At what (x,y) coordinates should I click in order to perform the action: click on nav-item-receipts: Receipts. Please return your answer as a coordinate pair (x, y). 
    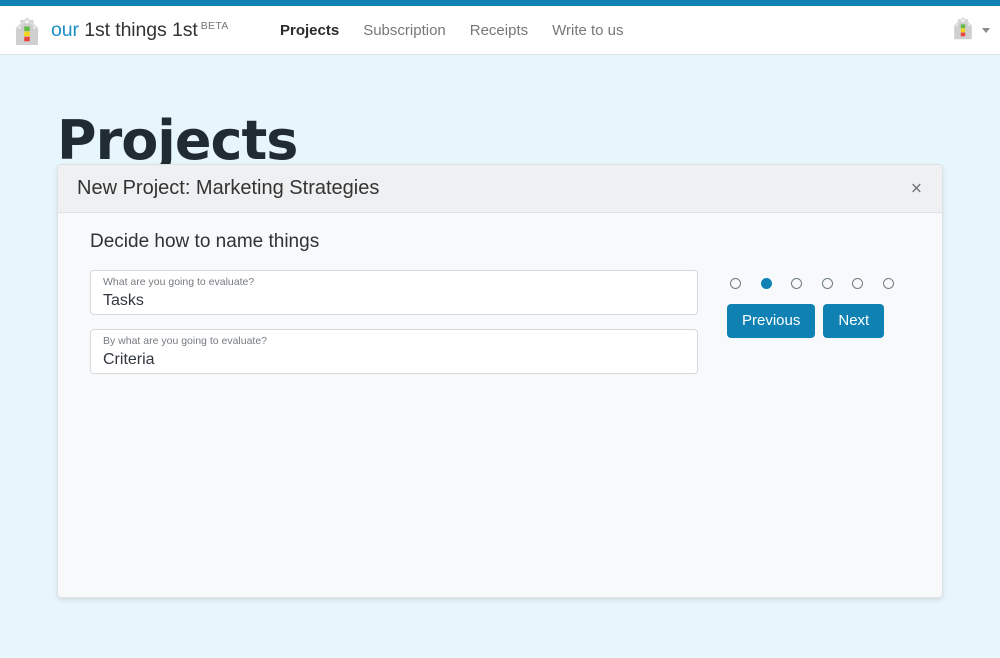
    Looking at the image, I should click on (499, 30).